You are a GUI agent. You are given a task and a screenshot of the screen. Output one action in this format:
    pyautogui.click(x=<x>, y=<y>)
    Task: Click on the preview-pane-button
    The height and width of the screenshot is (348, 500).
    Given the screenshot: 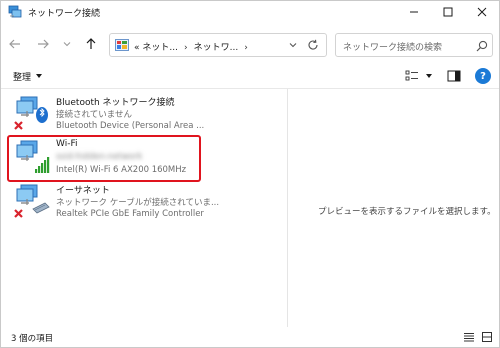 What is the action you would take?
    pyautogui.click(x=454, y=76)
    